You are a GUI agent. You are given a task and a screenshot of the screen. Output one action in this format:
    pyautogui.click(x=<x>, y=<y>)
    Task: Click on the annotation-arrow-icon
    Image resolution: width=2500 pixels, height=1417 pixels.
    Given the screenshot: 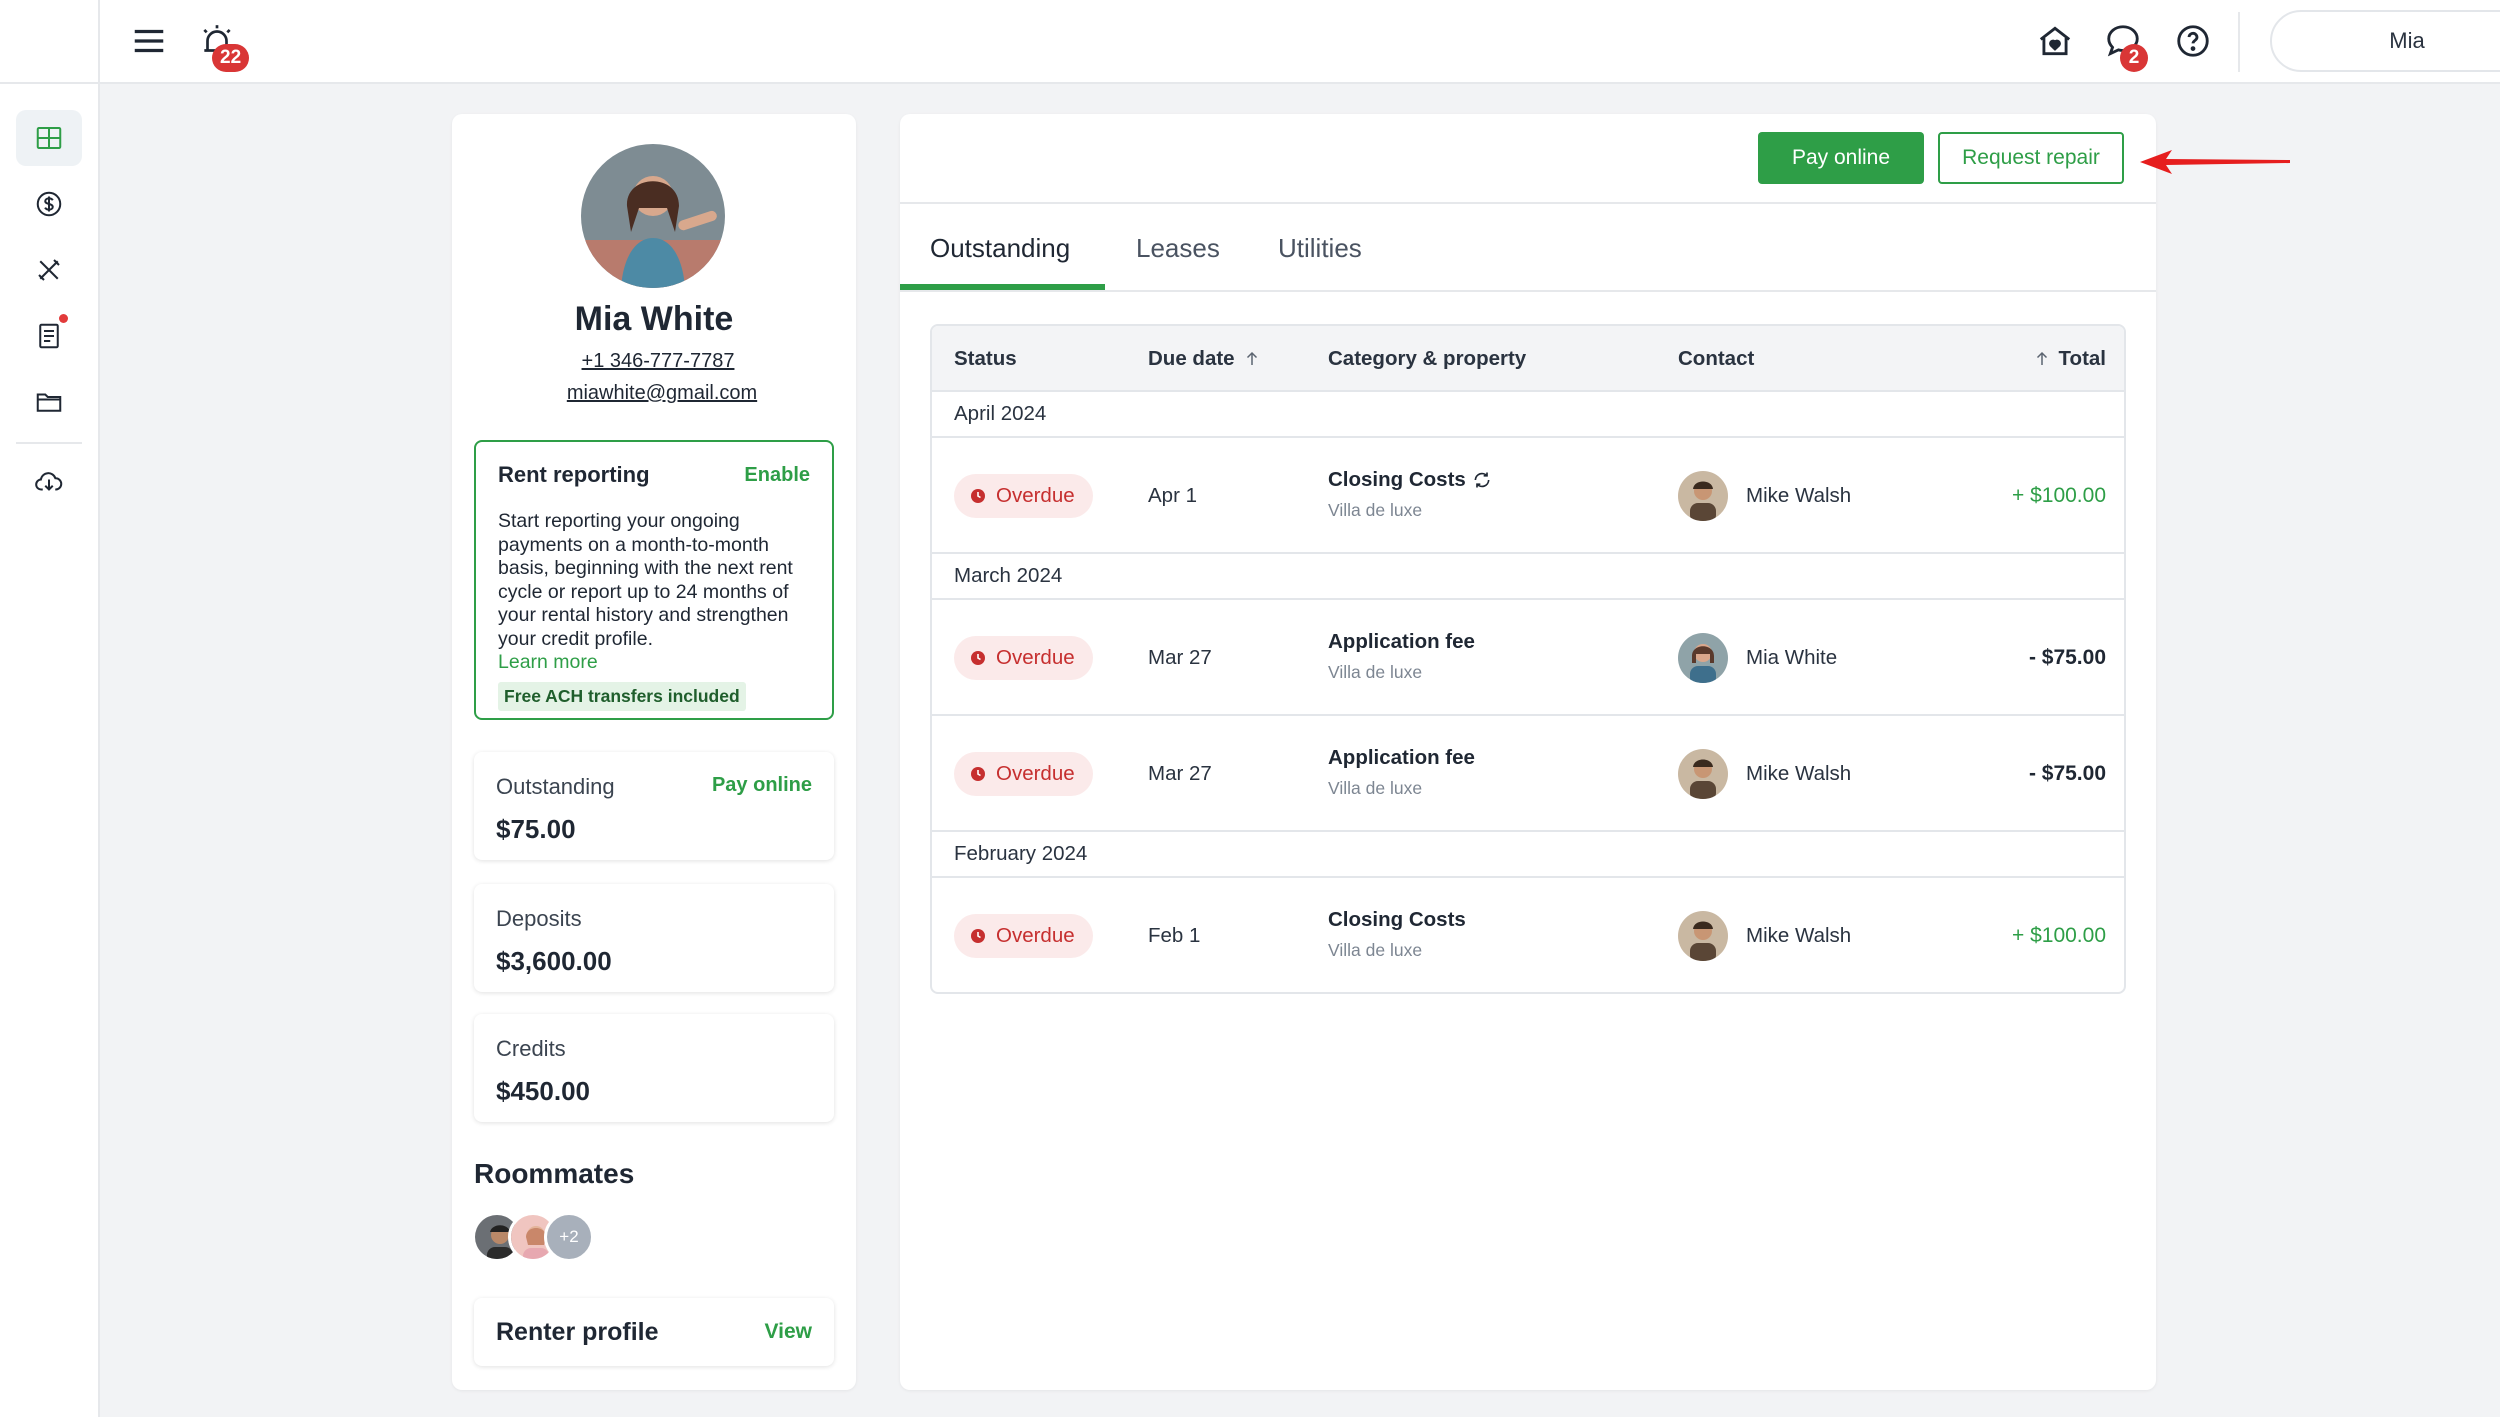 What is the action you would take?
    pyautogui.click(x=2215, y=162)
    